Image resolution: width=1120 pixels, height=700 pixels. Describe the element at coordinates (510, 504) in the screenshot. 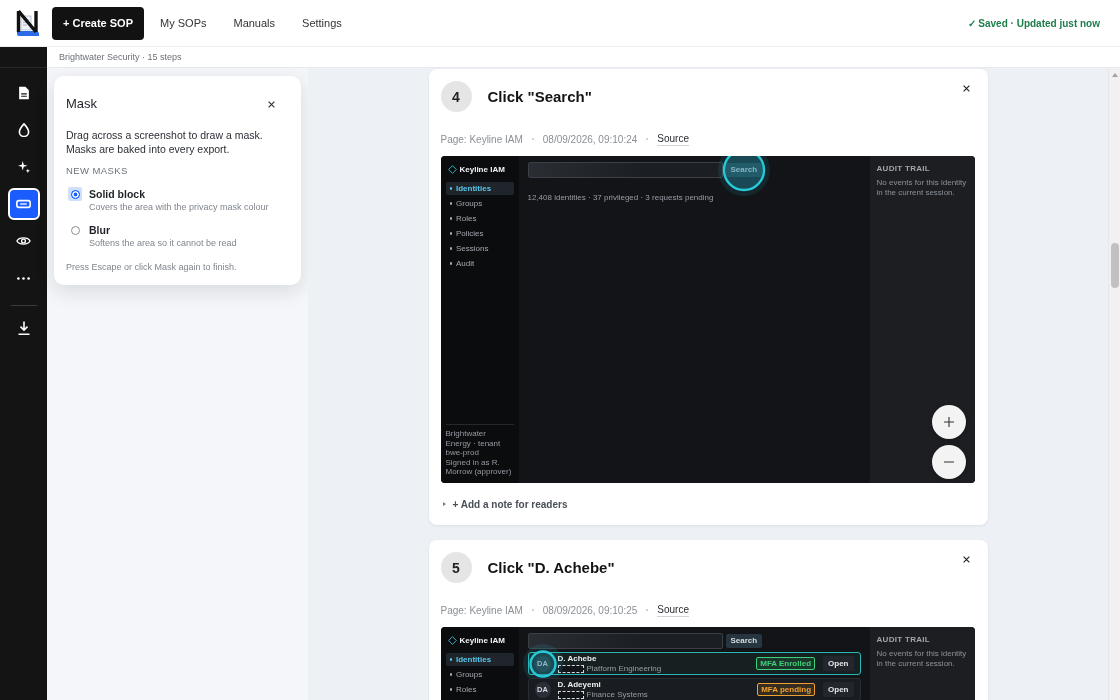

I see `add-note-button: + Add a note for readers` at that location.